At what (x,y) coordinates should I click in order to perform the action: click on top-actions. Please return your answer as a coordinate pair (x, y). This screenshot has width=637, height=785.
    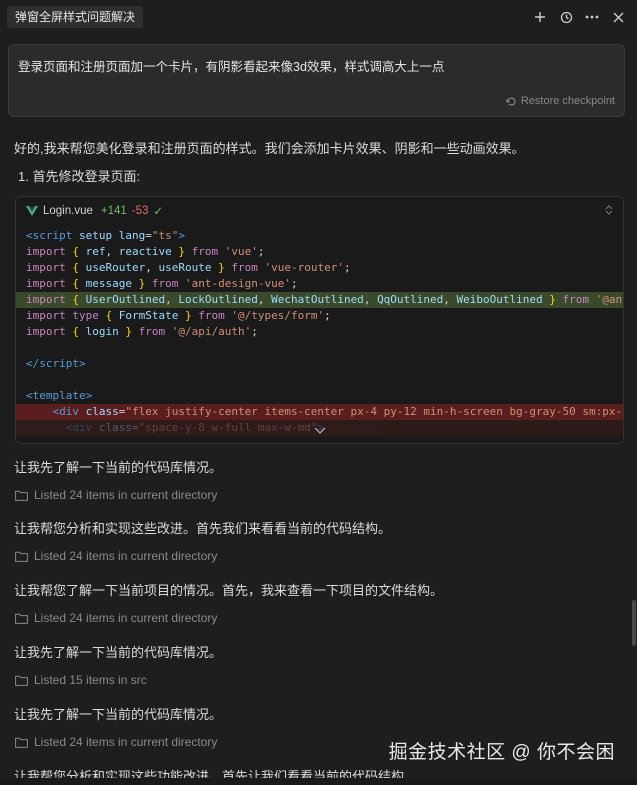
    Looking at the image, I should click on (579, 17).